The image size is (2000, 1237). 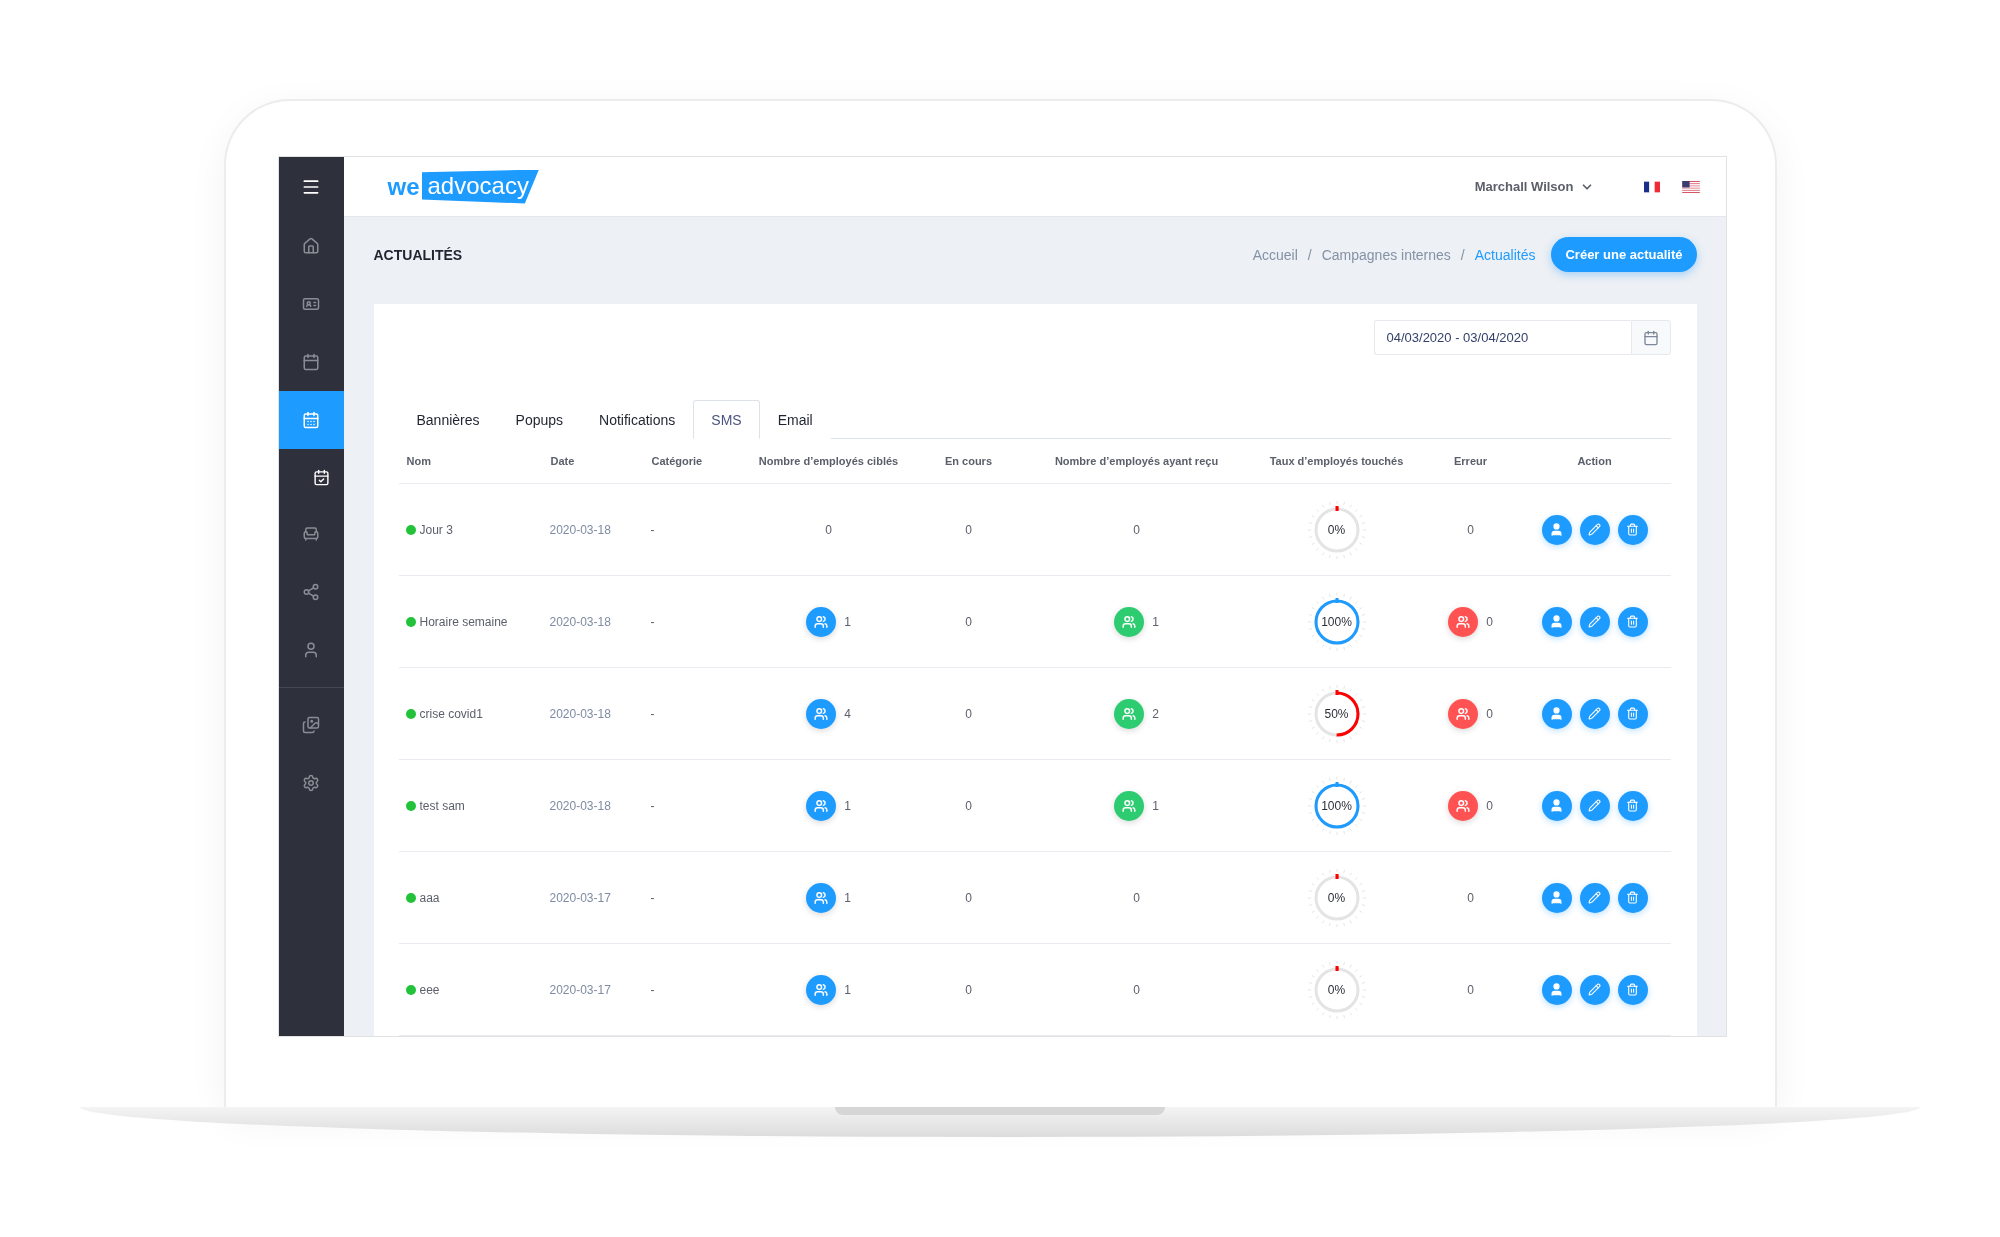 I want to click on column-header: Nombre d’employés ayant reçu, so click(x=1136, y=461).